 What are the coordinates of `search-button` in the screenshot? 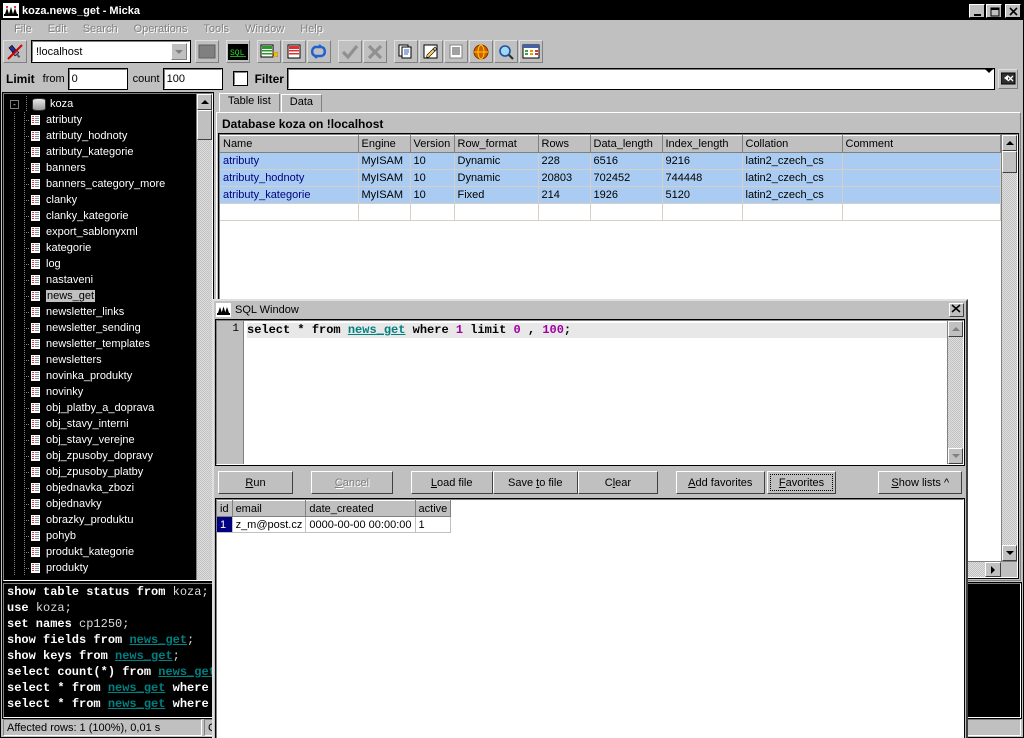 It's located at (506, 51).